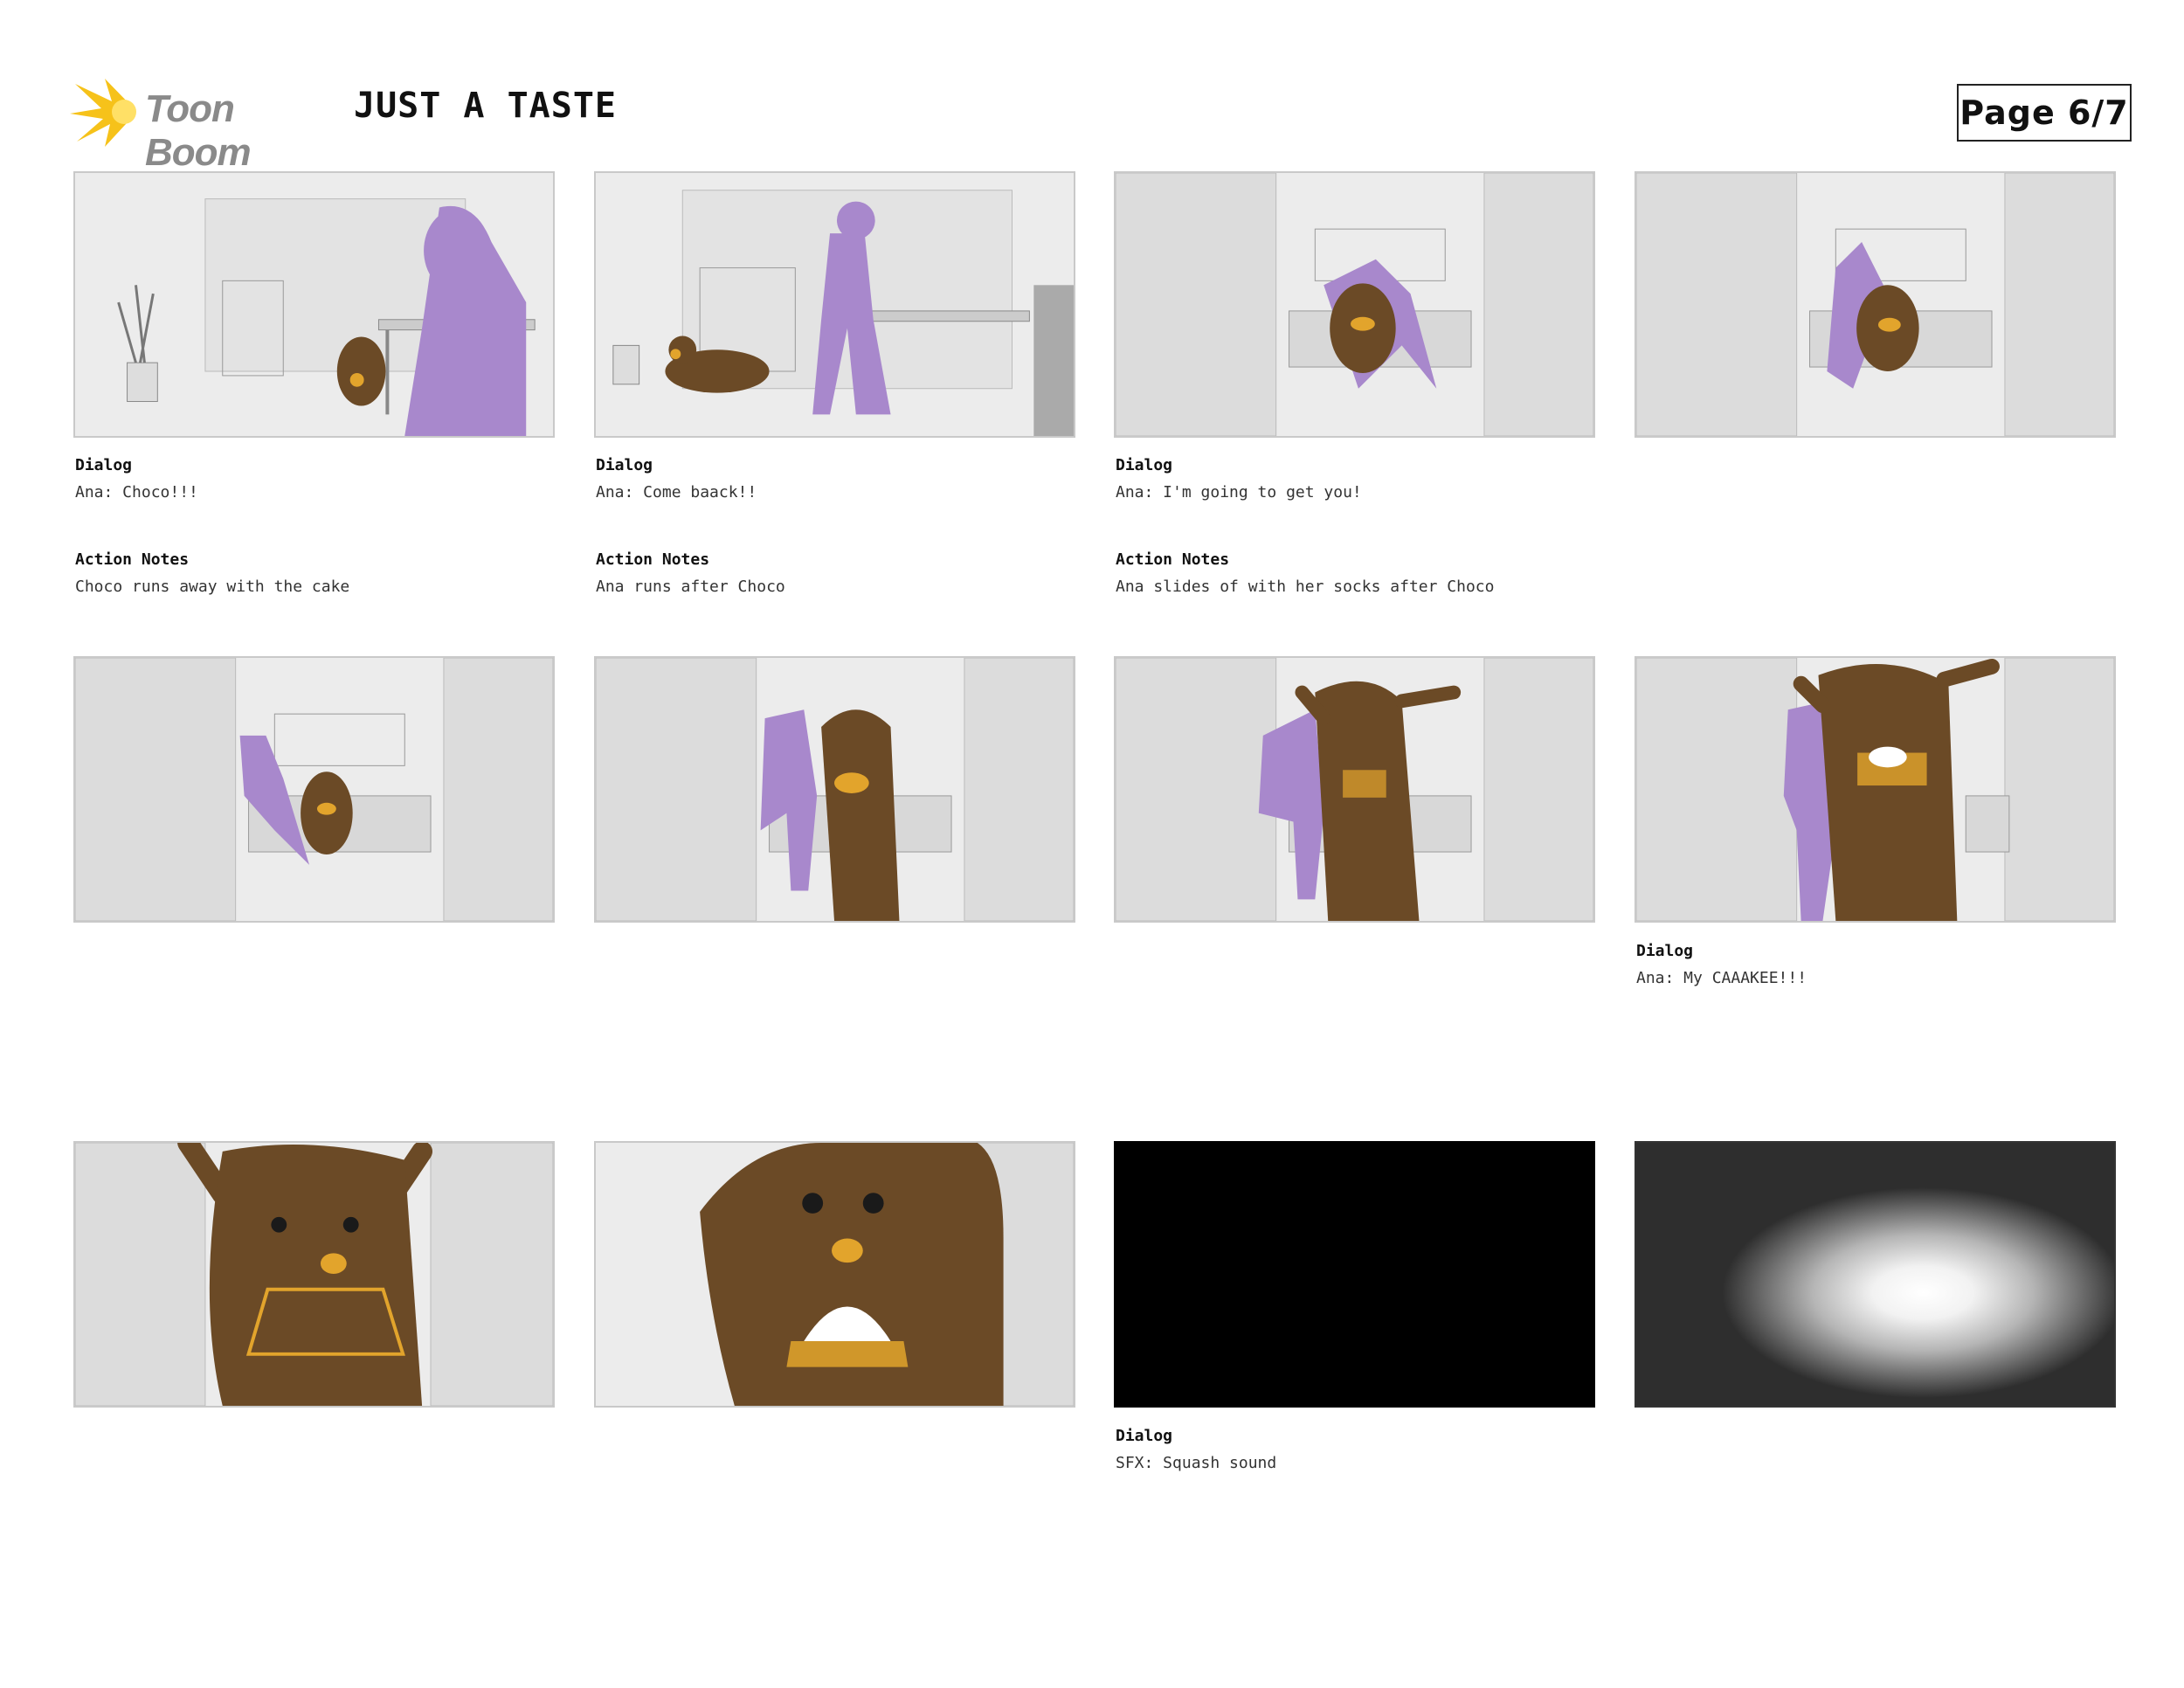 Image resolution: width=2184 pixels, height=1688 pixels. I want to click on burst-icon, so click(103, 113).